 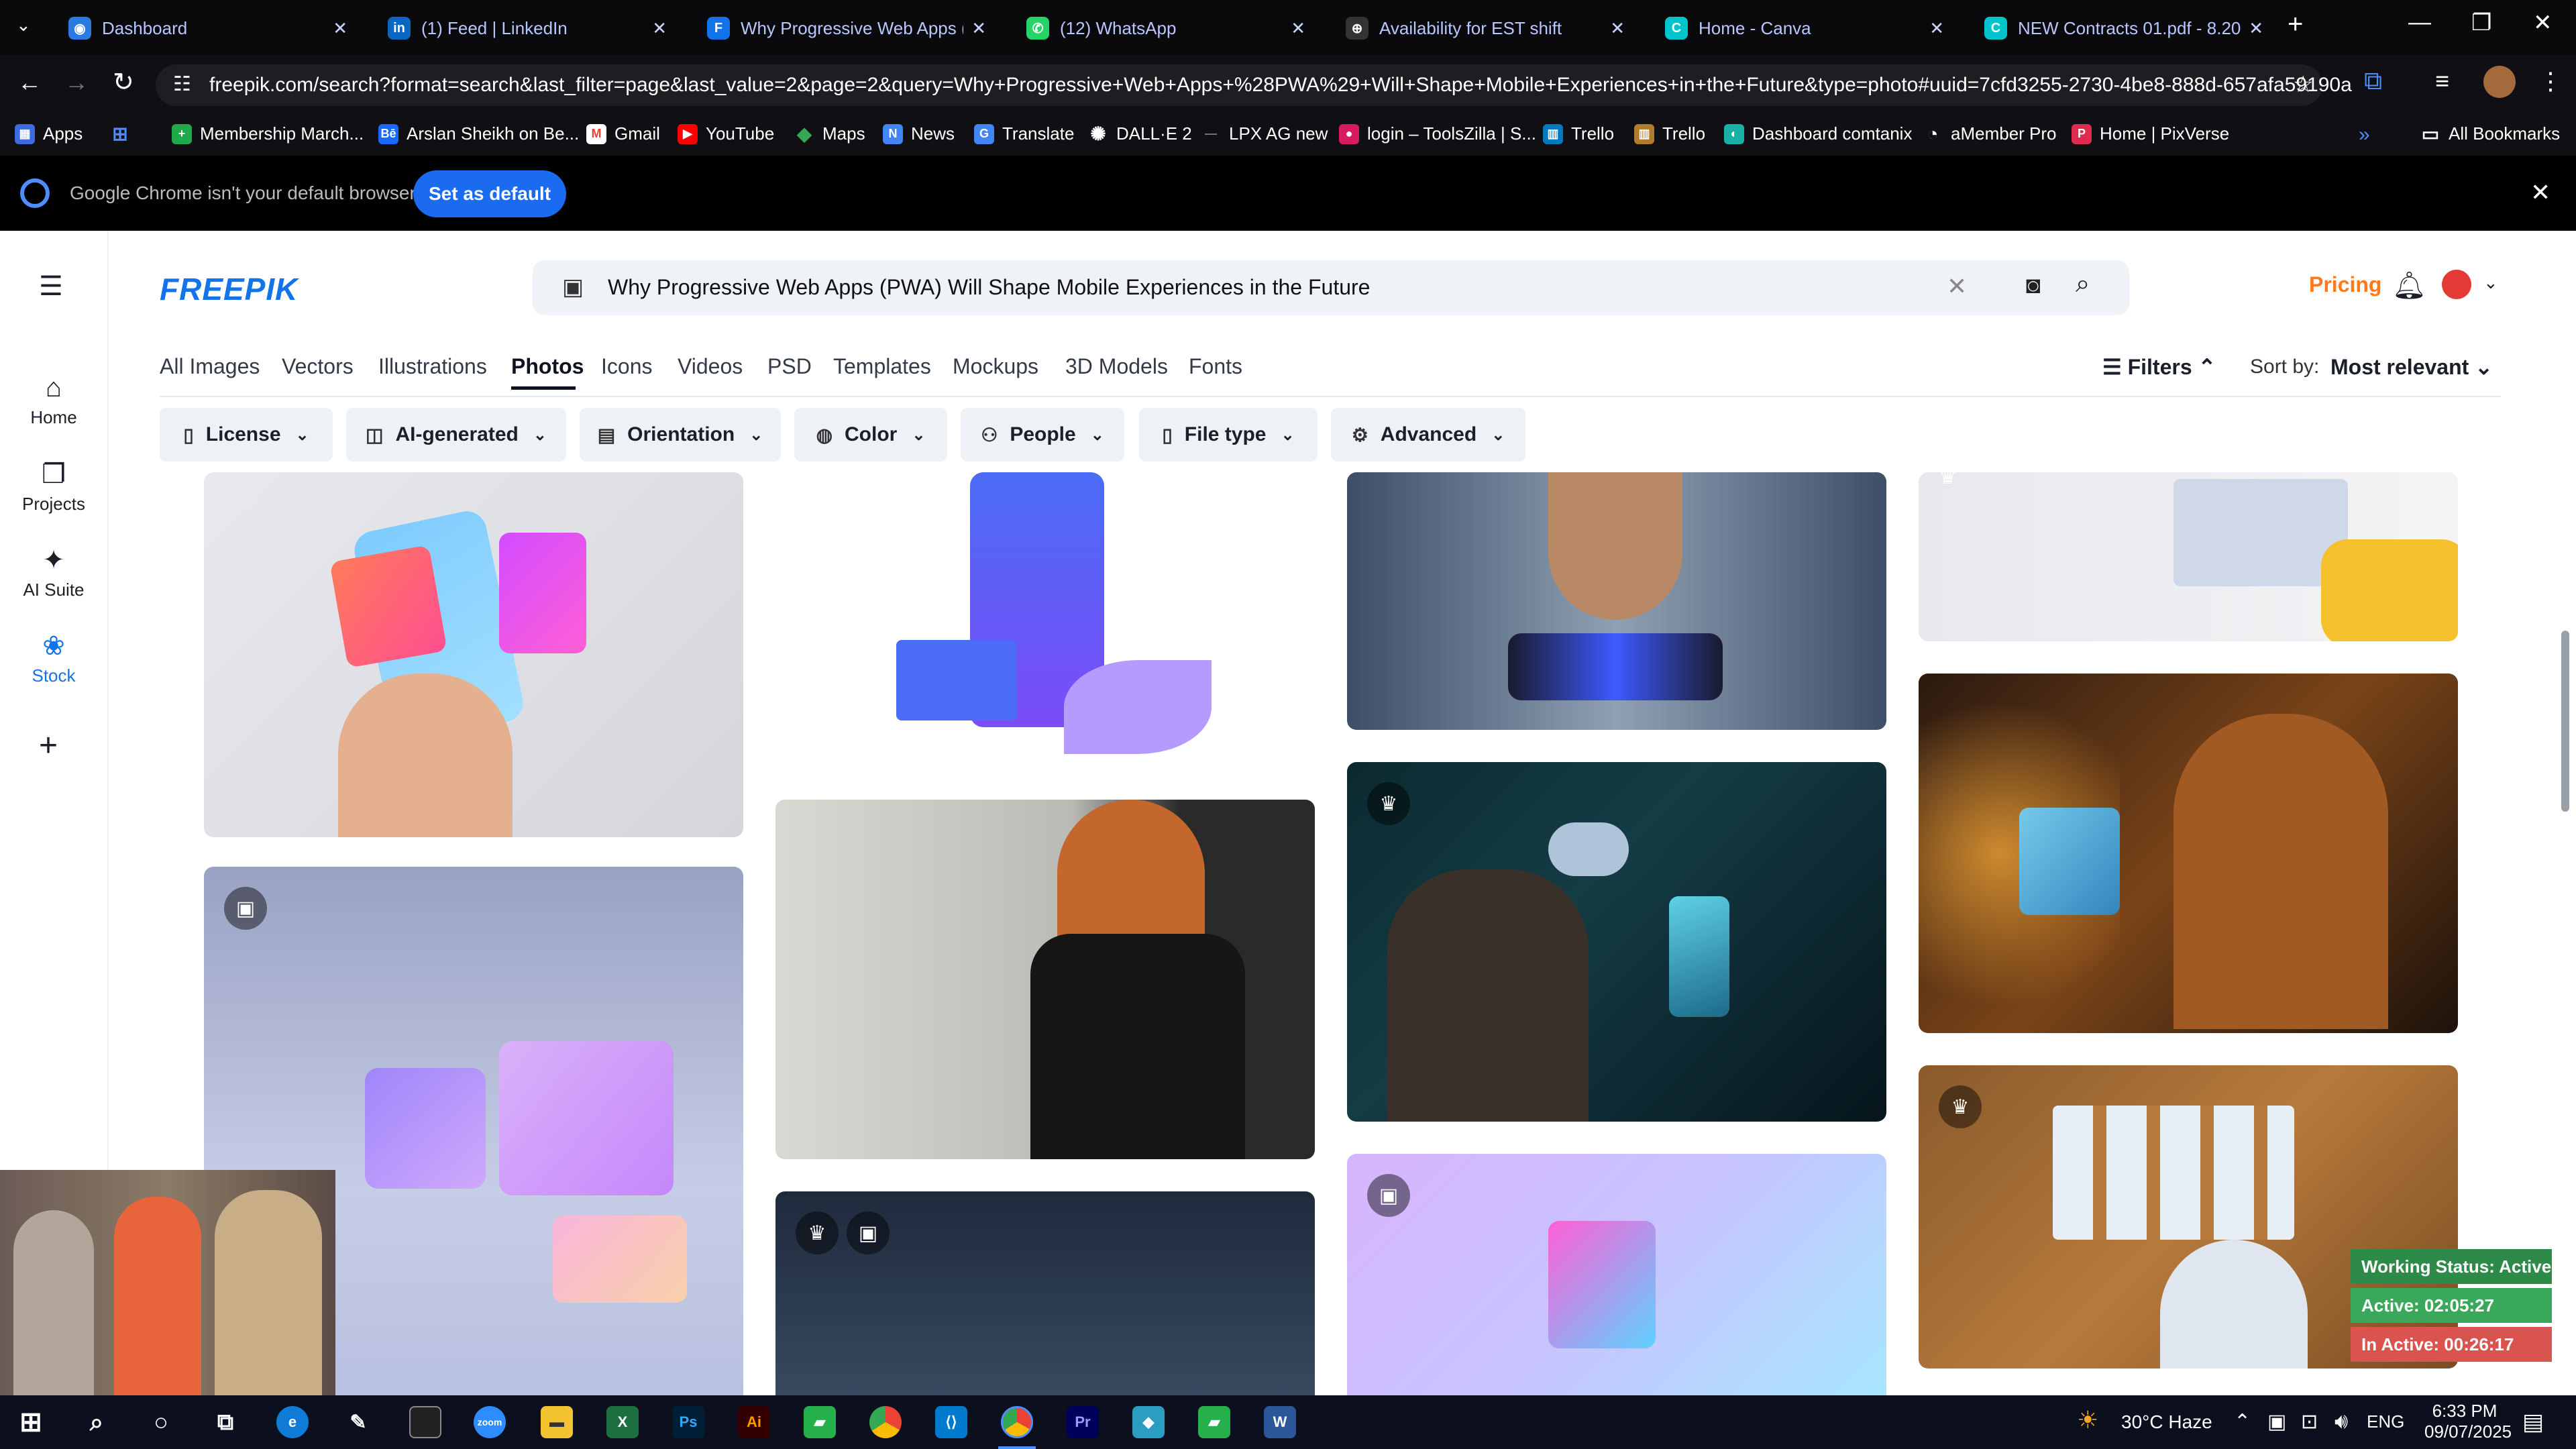 I want to click on filter-advanced: ⚙ Advanced ⌄, so click(x=1428, y=435).